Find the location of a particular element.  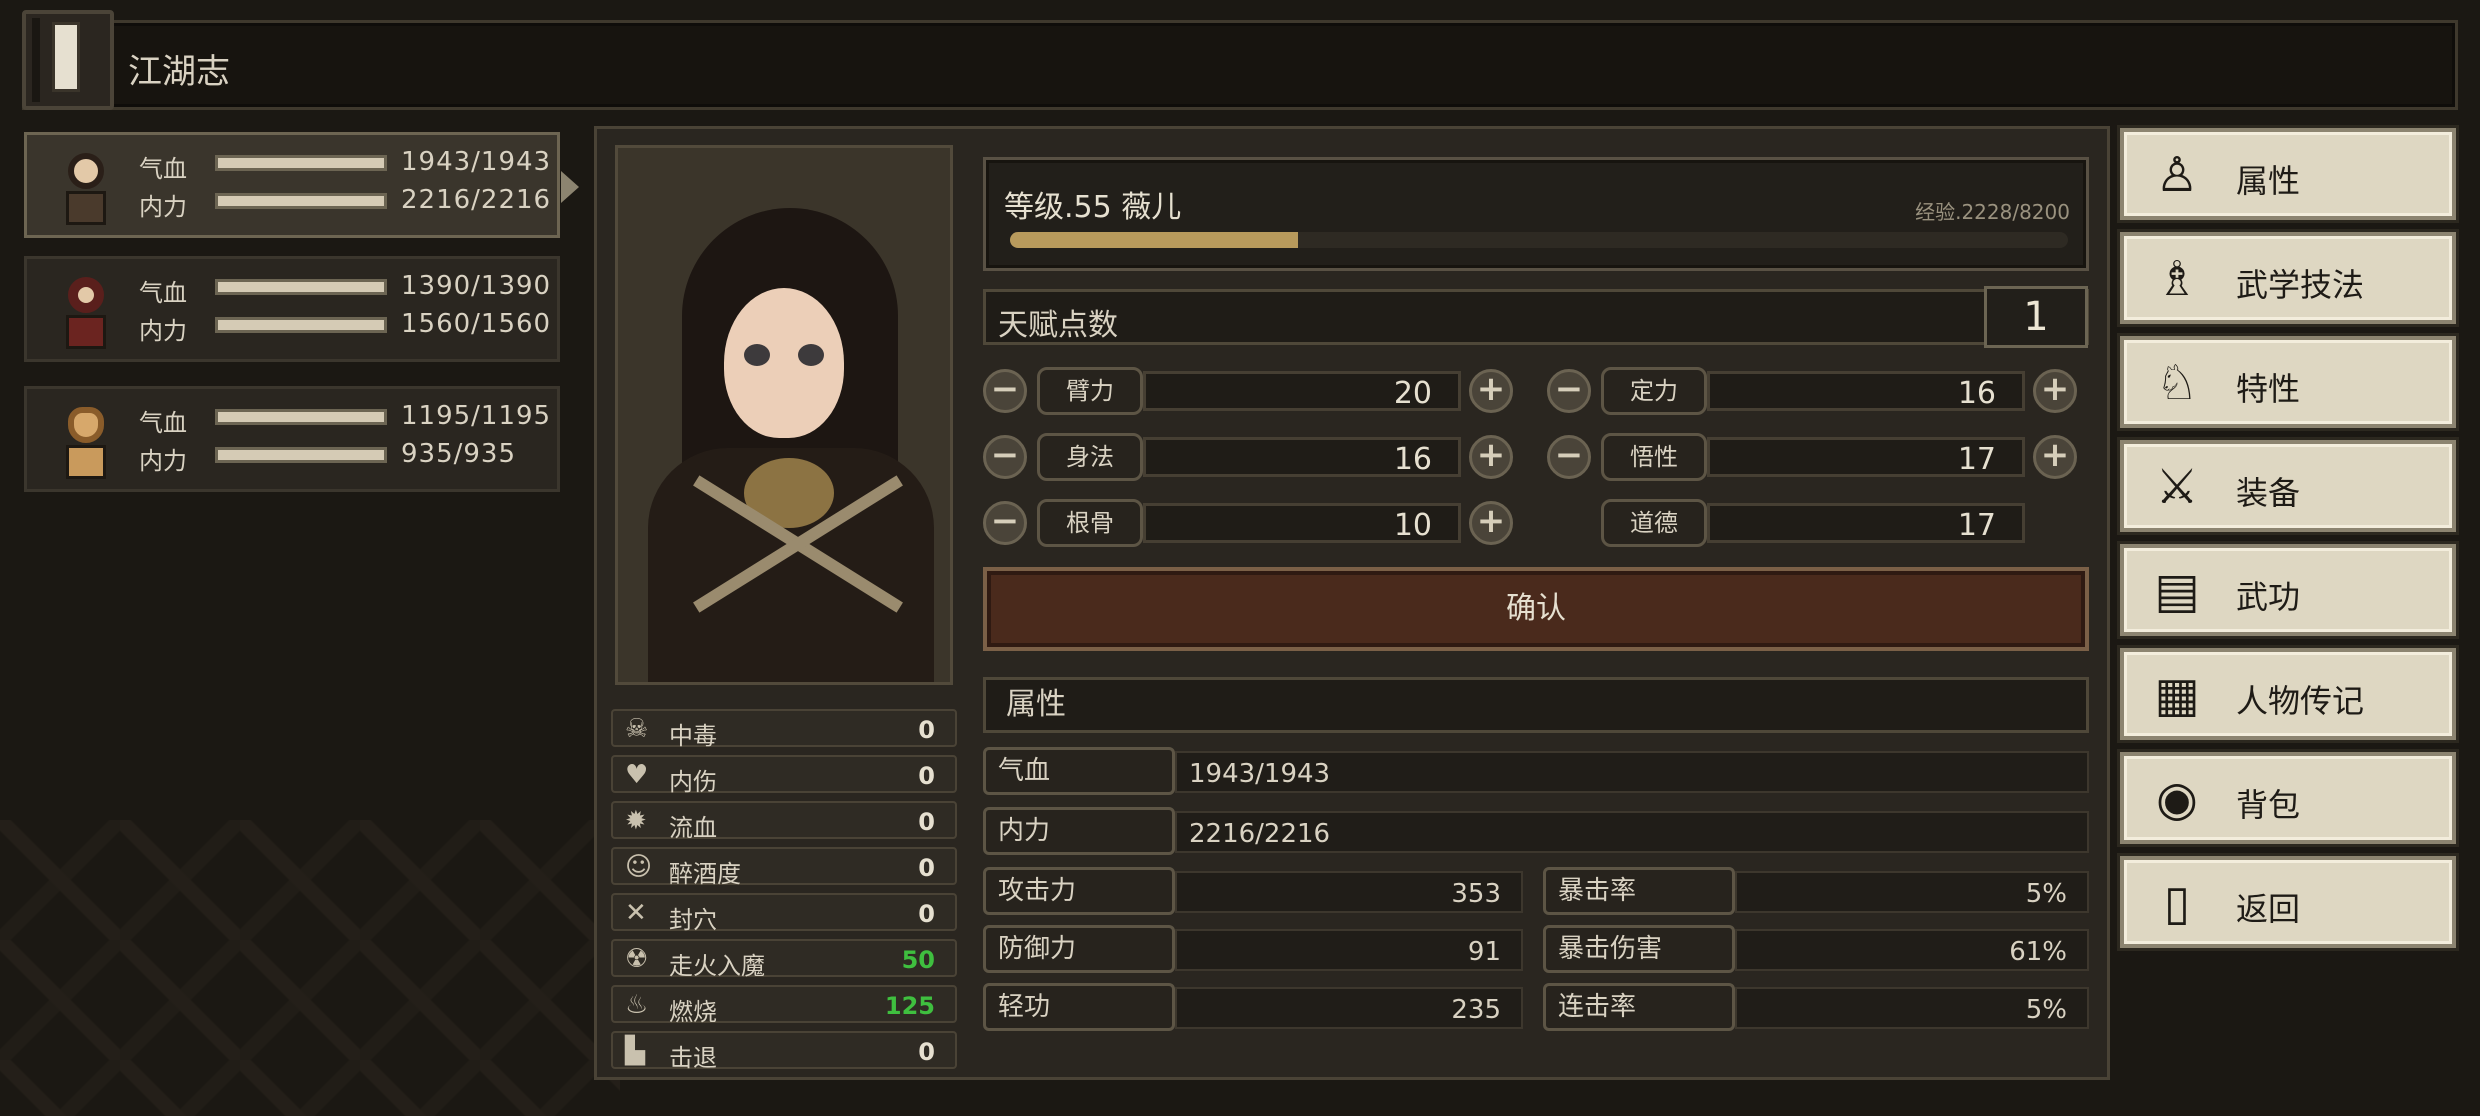

menu-label: 返回 is located at coordinates (2268, 909).